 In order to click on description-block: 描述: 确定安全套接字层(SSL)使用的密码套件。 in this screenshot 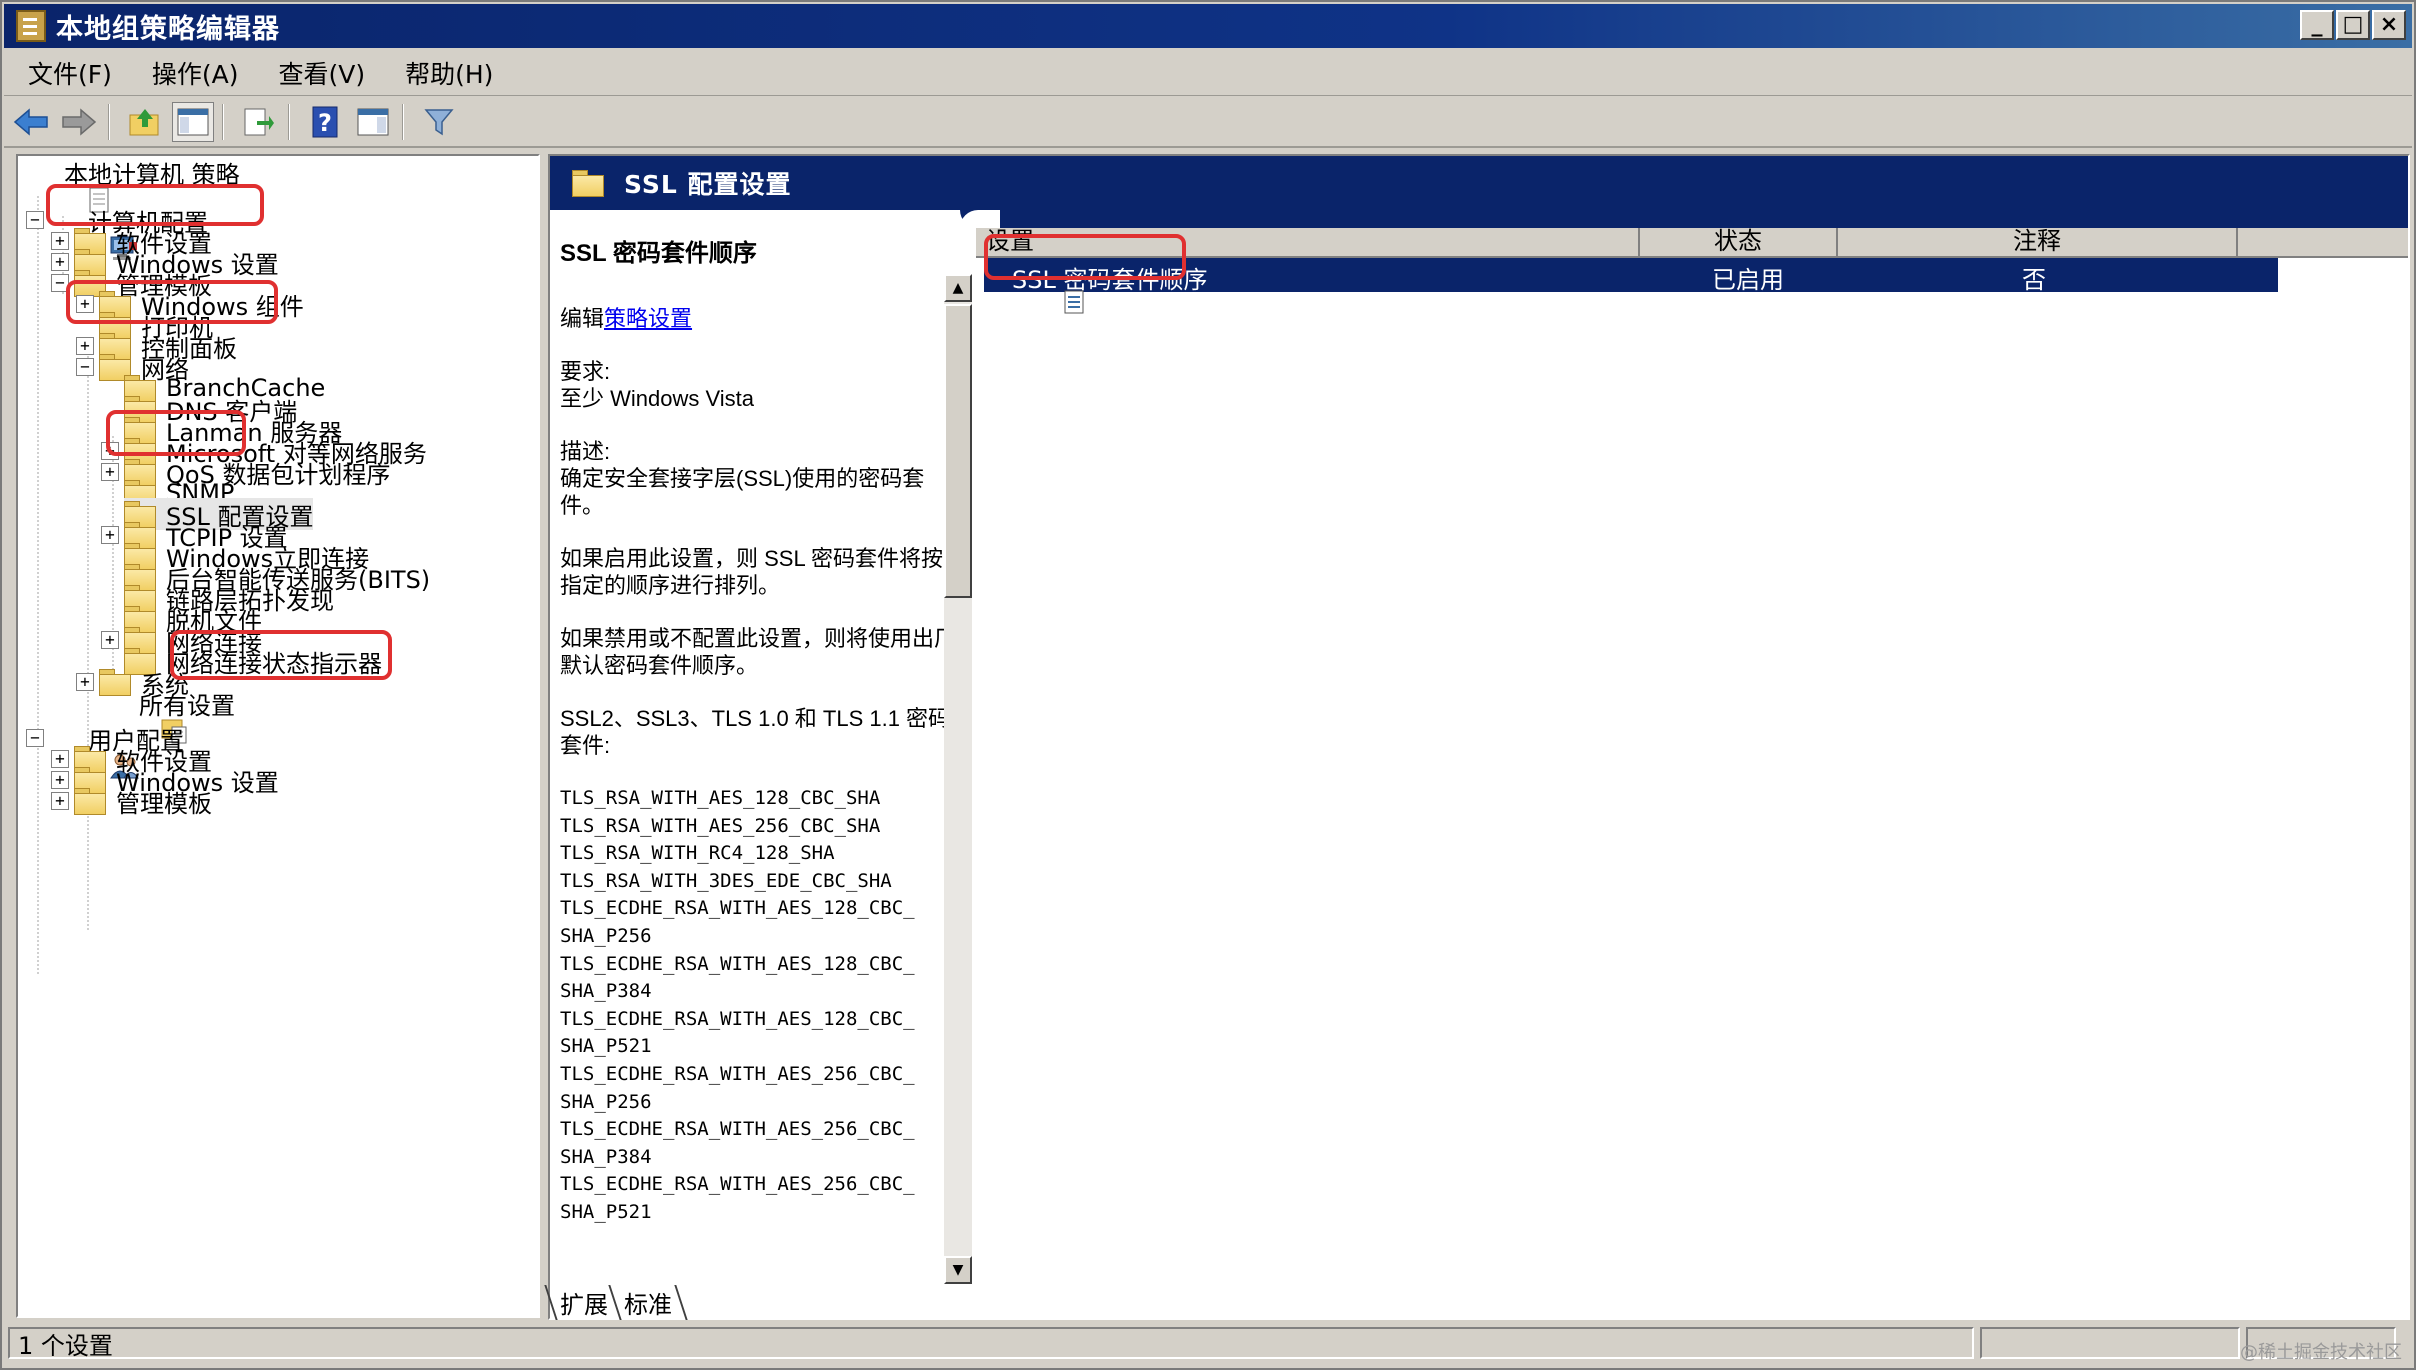, I will do `click(760, 478)`.